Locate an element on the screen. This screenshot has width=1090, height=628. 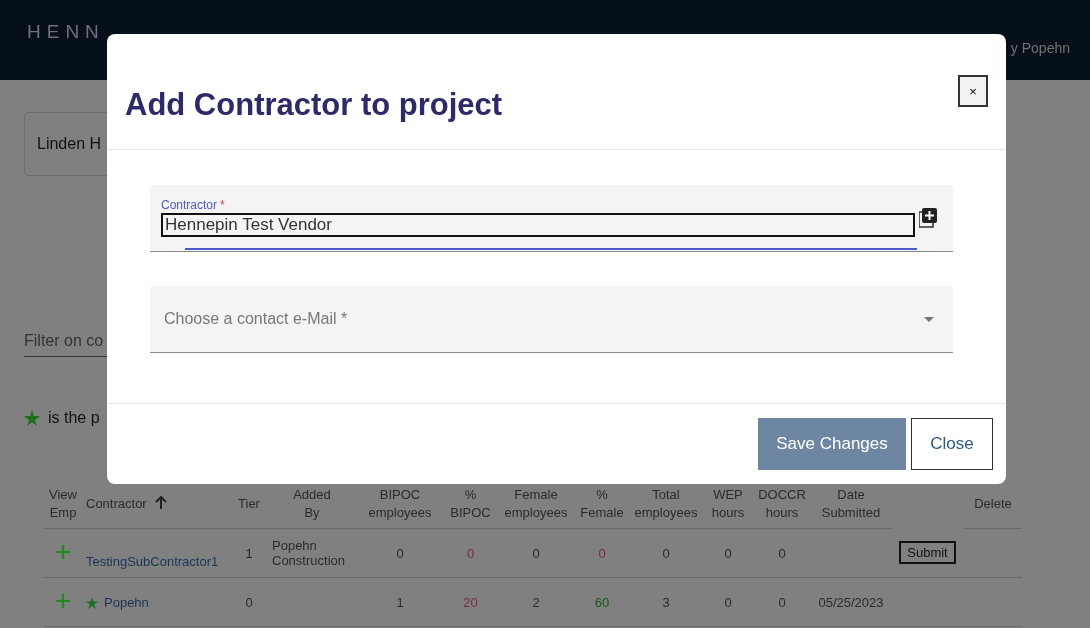
contractor-input: Hennepin Test Vendor is located at coordinates (538, 225).